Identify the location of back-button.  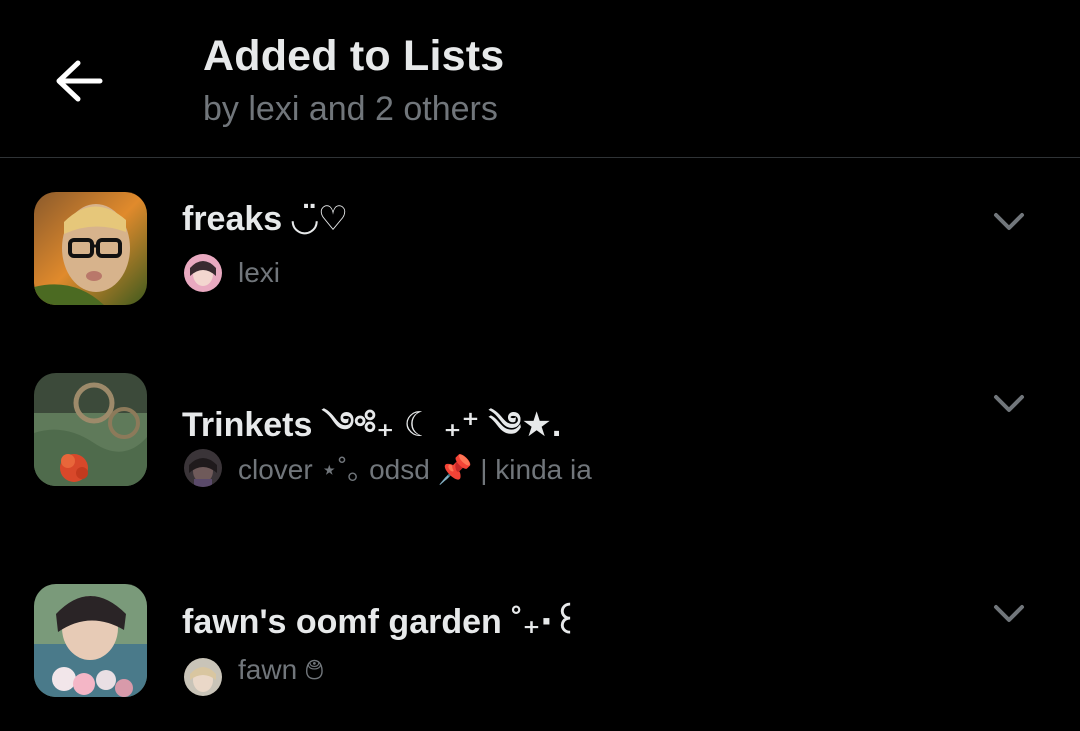
(79, 81).